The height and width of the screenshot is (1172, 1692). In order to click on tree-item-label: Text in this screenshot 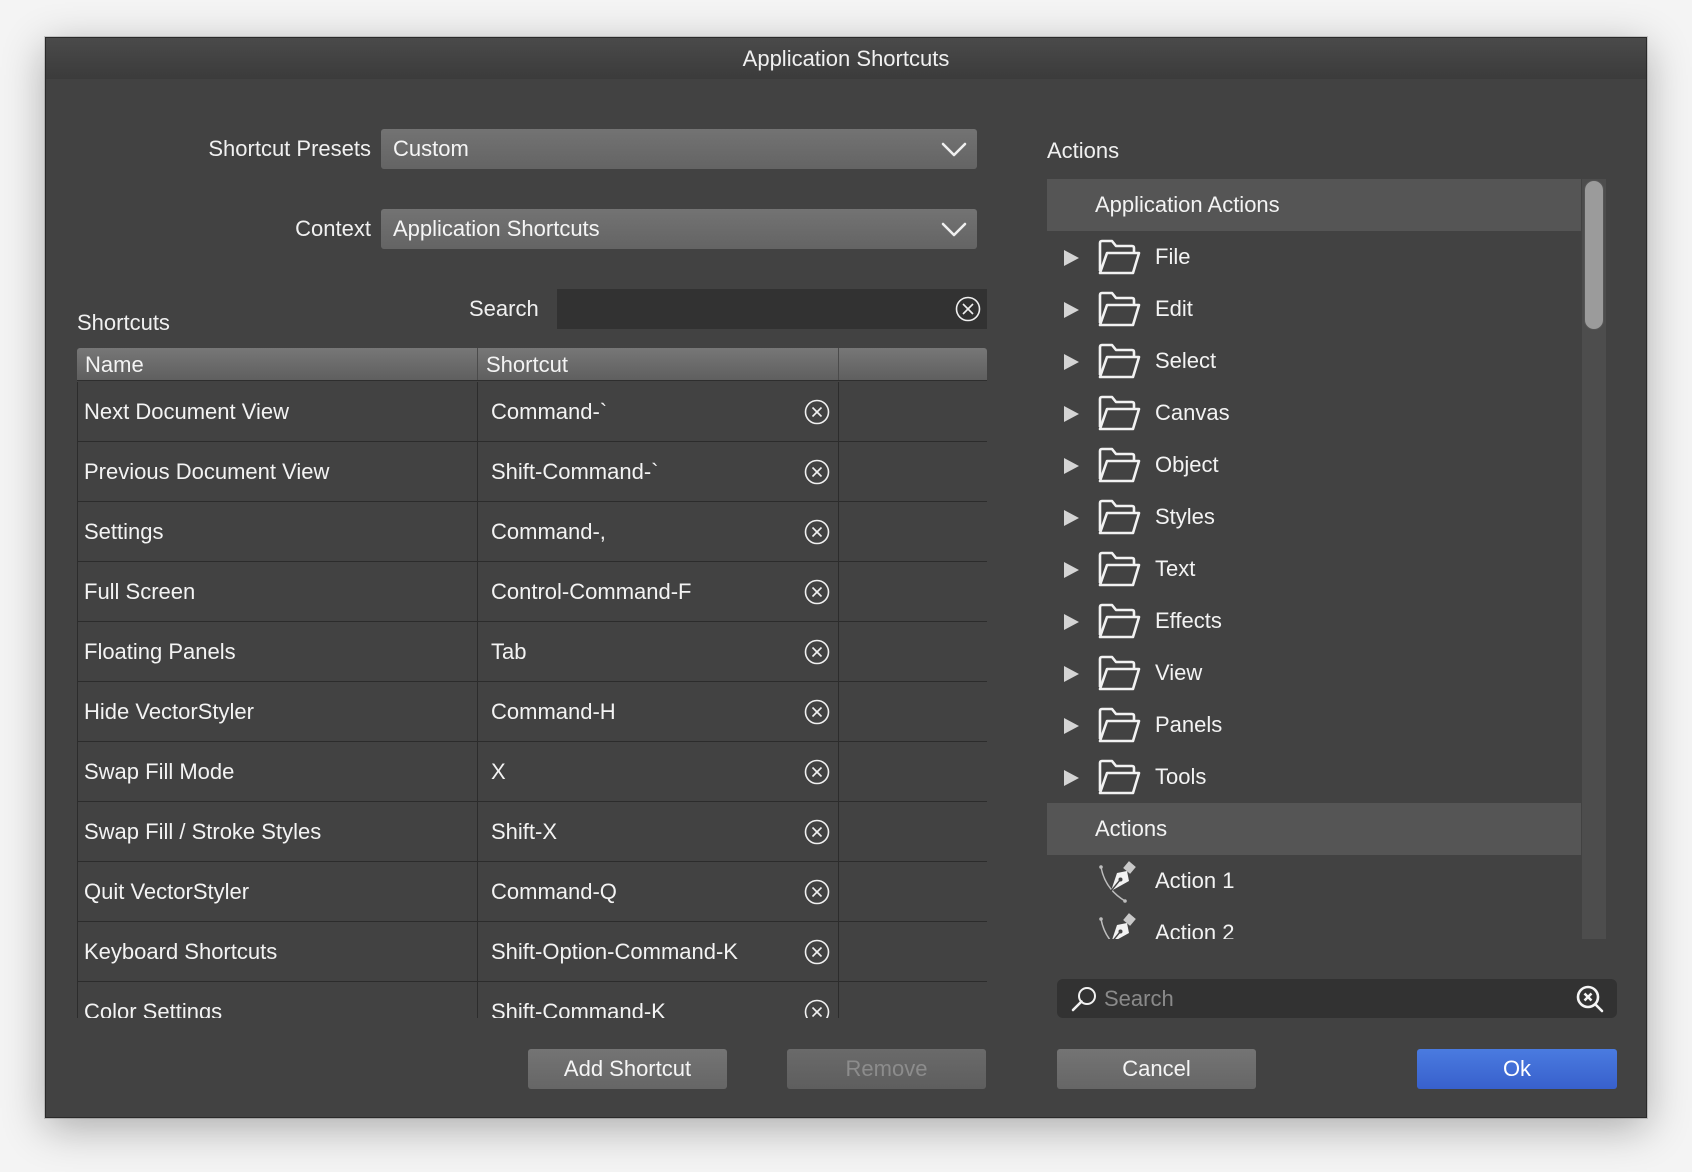, I will do `click(1175, 568)`.